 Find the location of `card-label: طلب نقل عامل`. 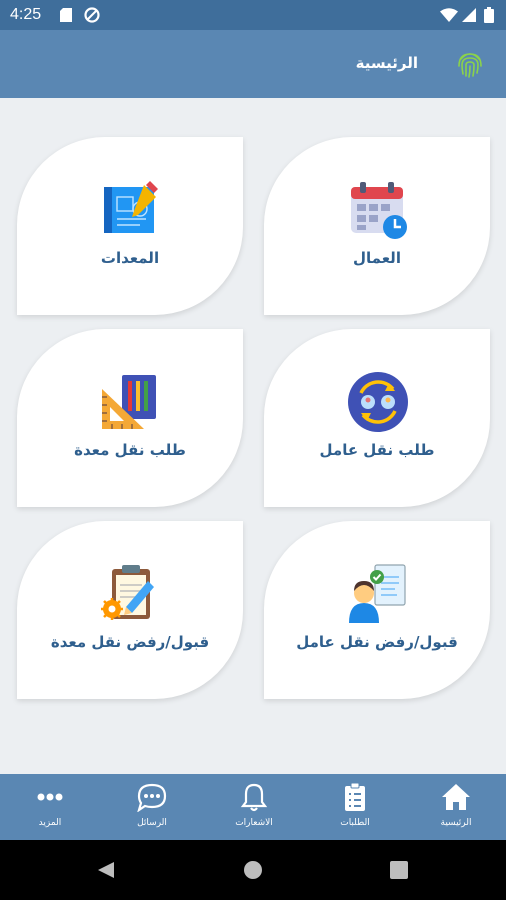

card-label: طلب نقل عامل is located at coordinates (377, 450).